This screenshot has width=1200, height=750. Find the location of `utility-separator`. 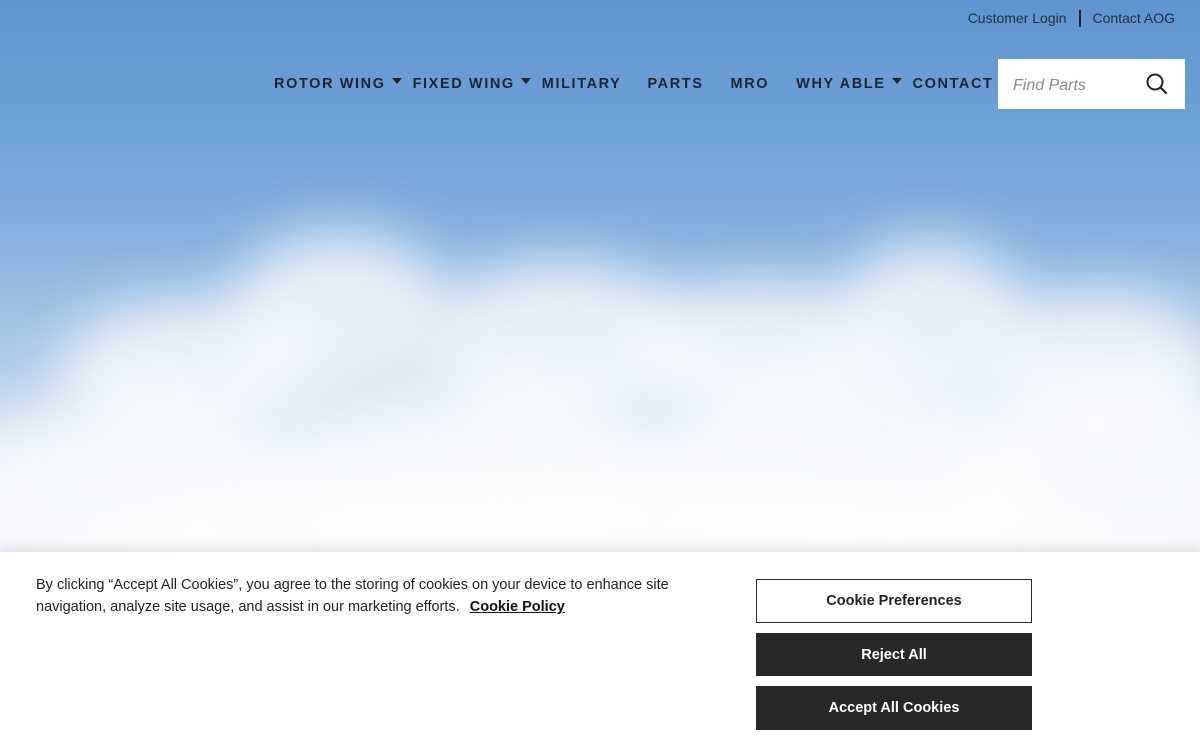

utility-separator is located at coordinates (1079, 18).